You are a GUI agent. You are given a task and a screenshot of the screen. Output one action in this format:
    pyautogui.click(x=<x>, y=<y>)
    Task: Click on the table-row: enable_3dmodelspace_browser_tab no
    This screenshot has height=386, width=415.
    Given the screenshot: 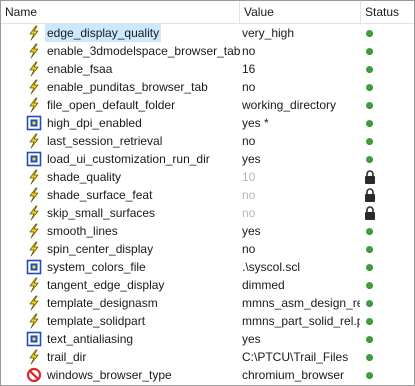 What is the action you would take?
    pyautogui.click(x=207, y=51)
    